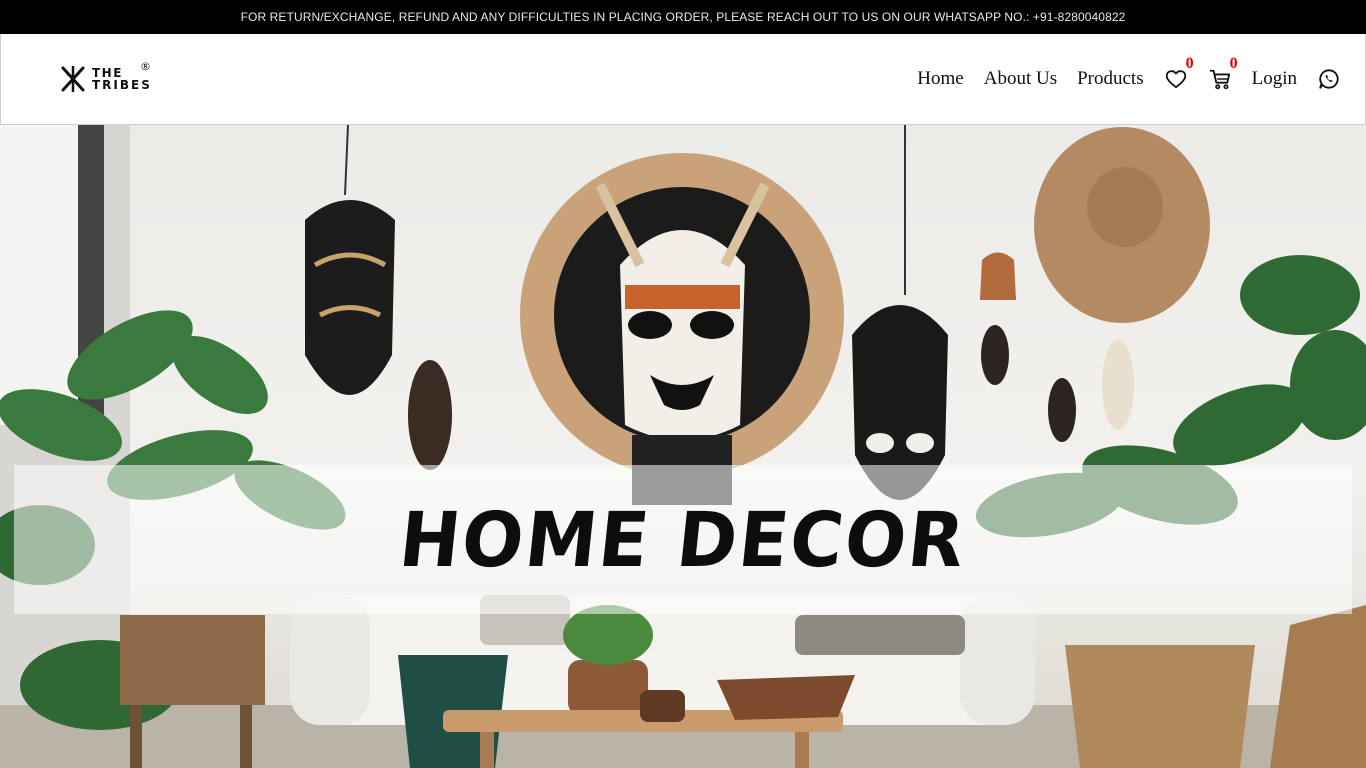 This screenshot has height=768, width=1366. I want to click on logo-line2: TRIBES, so click(122, 85).